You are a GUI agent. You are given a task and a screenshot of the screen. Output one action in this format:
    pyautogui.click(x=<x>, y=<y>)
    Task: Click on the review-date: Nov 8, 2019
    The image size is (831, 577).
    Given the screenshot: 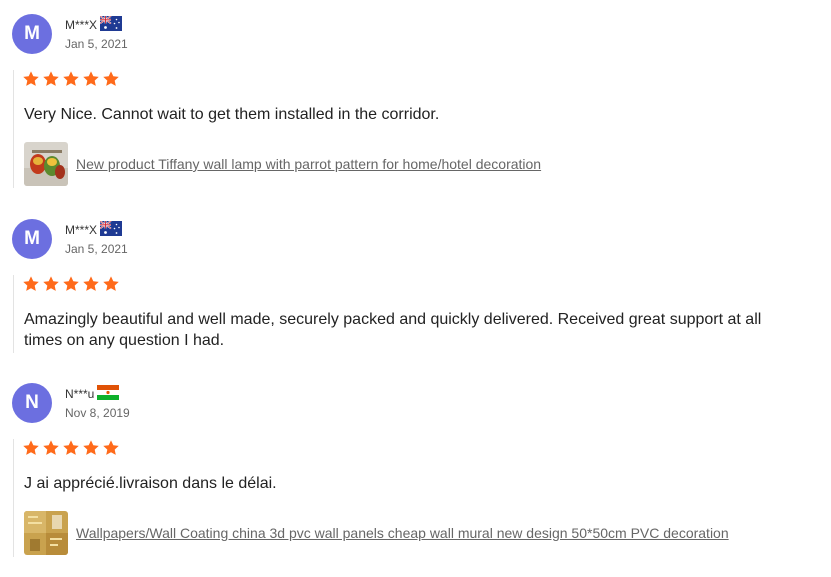 What is the action you would take?
    pyautogui.click(x=97, y=413)
    